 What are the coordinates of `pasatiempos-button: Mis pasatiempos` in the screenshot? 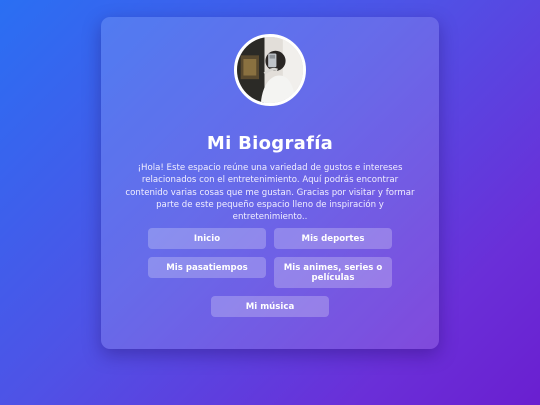 It's located at (207, 267).